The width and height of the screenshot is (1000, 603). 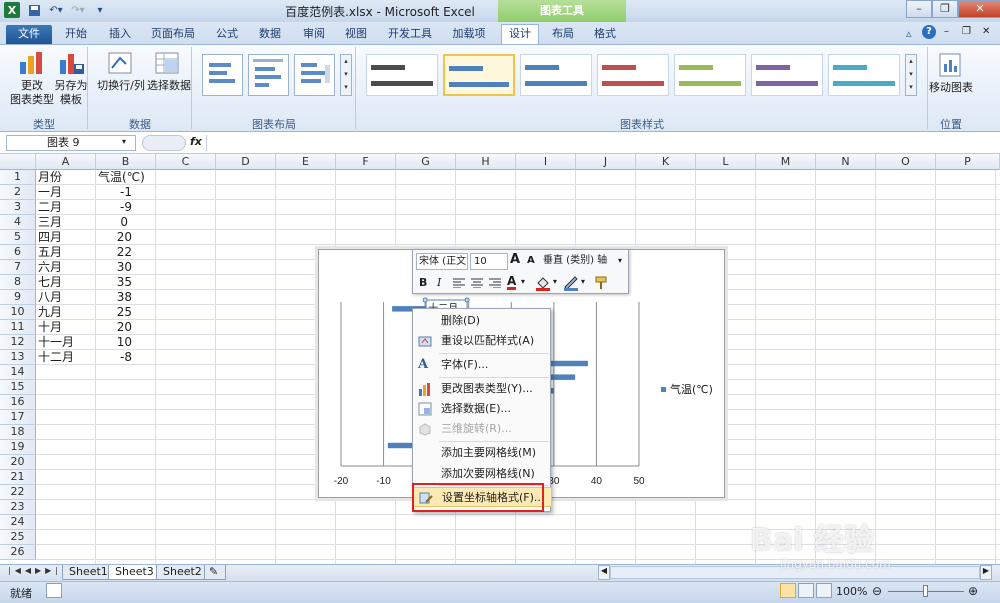 What do you see at coordinates (186, 162) in the screenshot?
I see `column-header: C` at bounding box center [186, 162].